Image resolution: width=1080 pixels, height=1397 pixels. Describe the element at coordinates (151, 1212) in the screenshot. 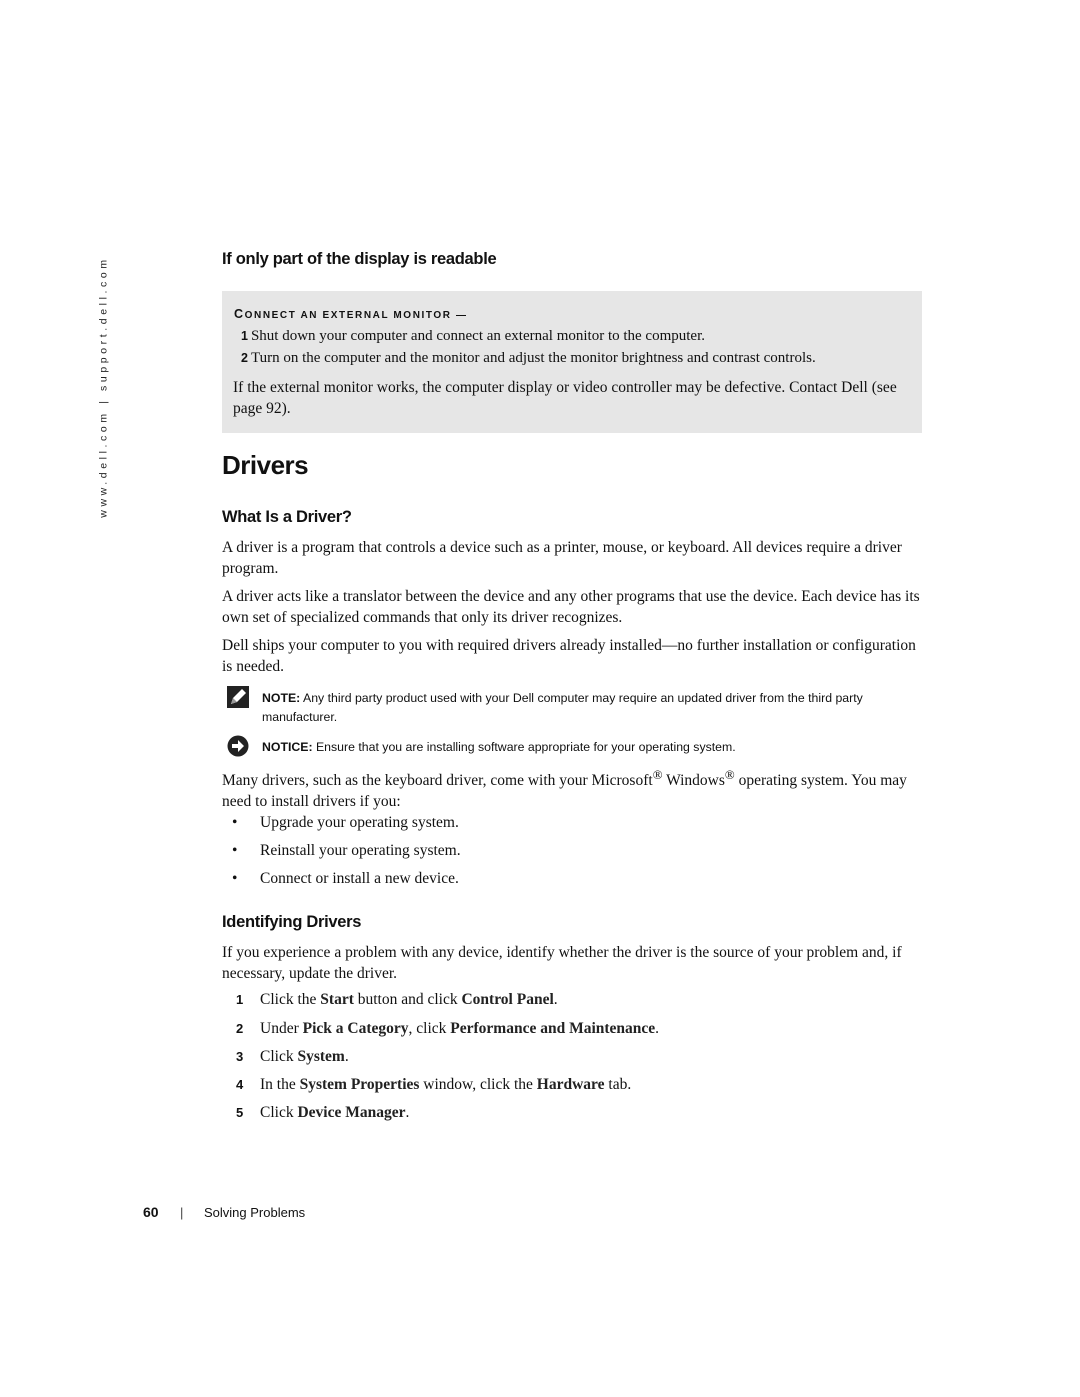

I see `page-number: 60` at that location.